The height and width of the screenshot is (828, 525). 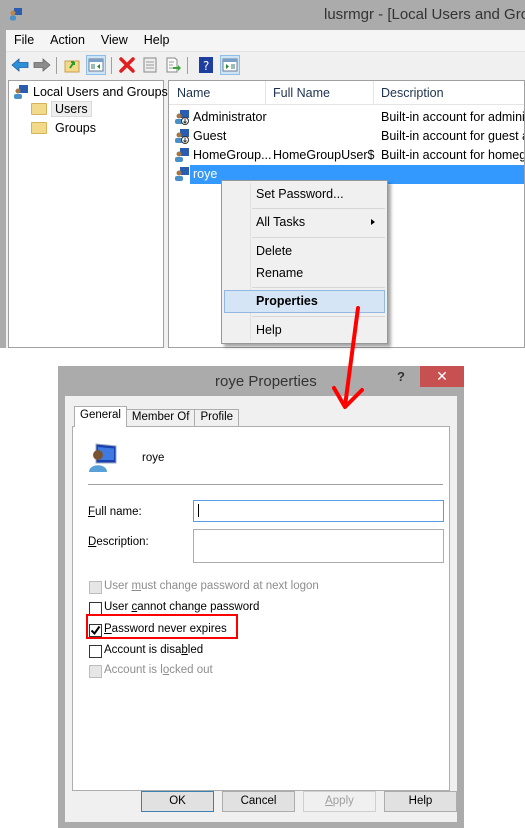 What do you see at coordinates (274, 251) in the screenshot?
I see `menu-item-label: Delete` at bounding box center [274, 251].